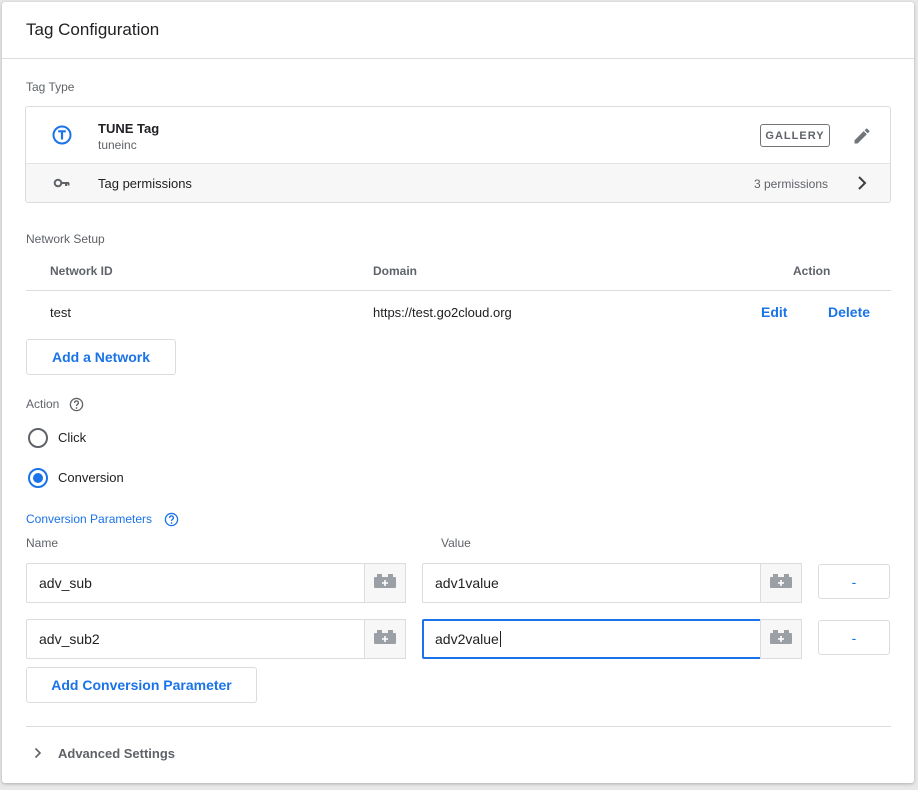 The height and width of the screenshot is (790, 918). I want to click on key-icon, so click(62, 185).